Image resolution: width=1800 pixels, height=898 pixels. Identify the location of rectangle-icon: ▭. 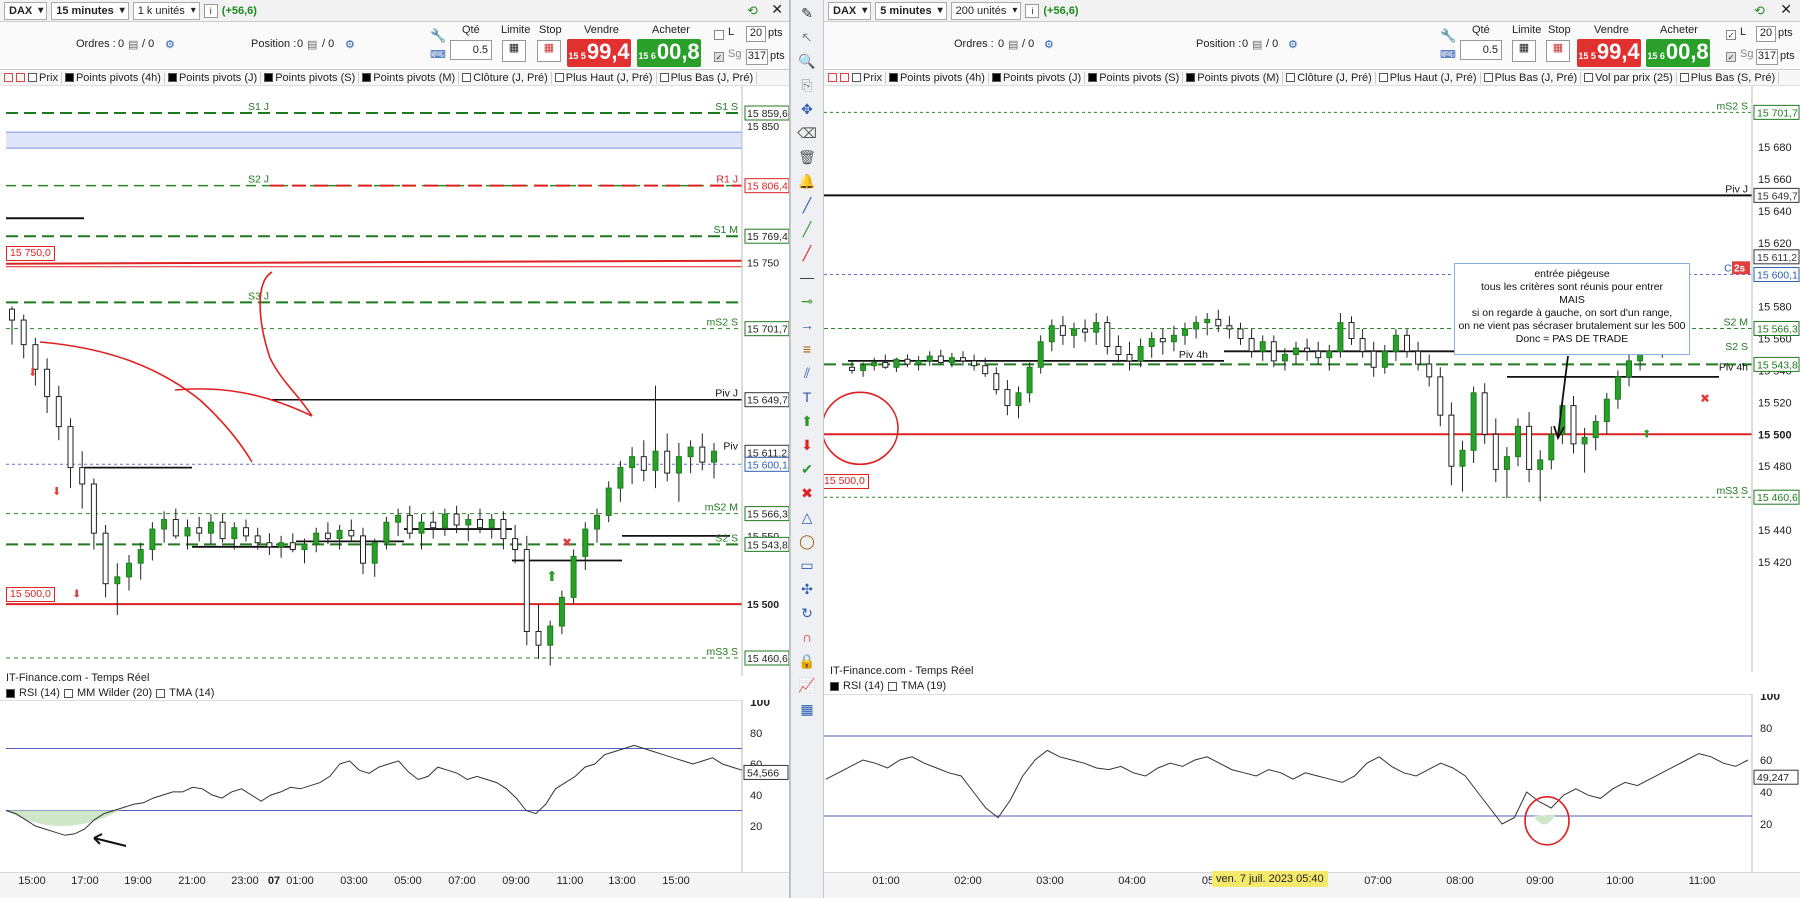
(807, 565).